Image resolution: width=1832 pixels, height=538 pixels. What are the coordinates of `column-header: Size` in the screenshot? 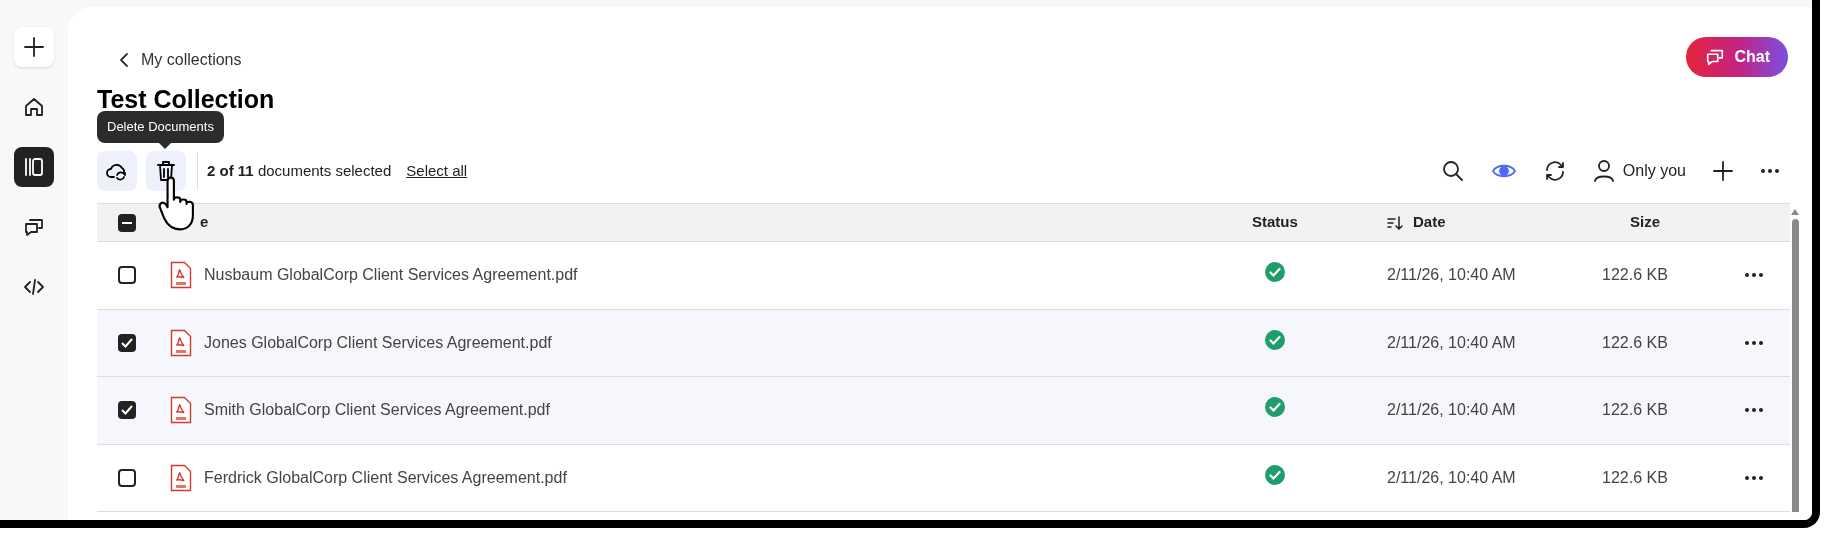 It's located at (1645, 222).